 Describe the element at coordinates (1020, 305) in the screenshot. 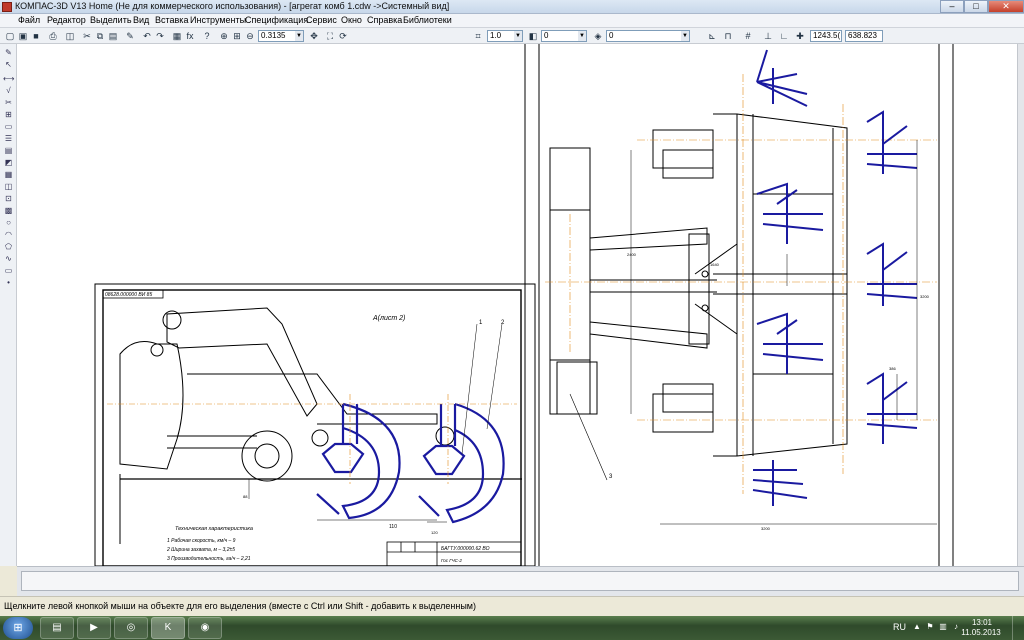

I see `vertical-scrollbar` at that location.